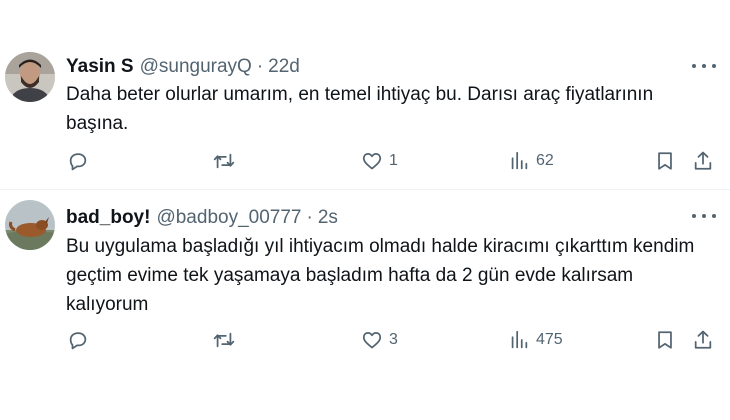 The width and height of the screenshot is (730, 420). I want to click on tweet-header: Yasin S @sungurayQ · 22d, so click(183, 67).